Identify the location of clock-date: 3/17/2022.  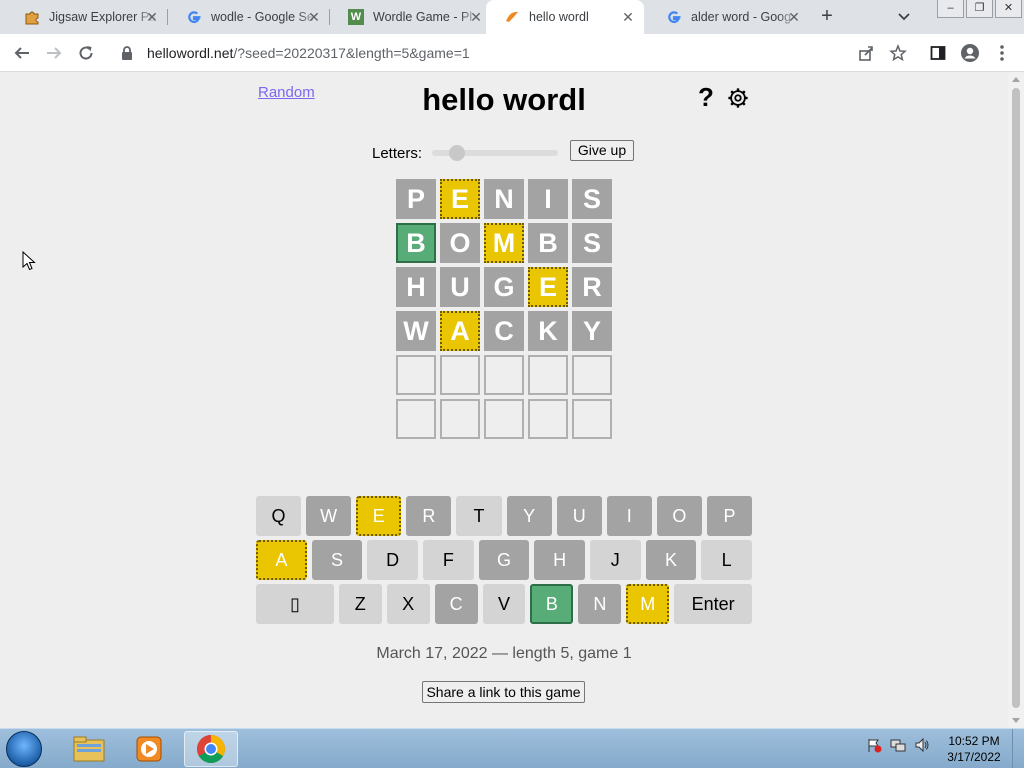
(974, 757).